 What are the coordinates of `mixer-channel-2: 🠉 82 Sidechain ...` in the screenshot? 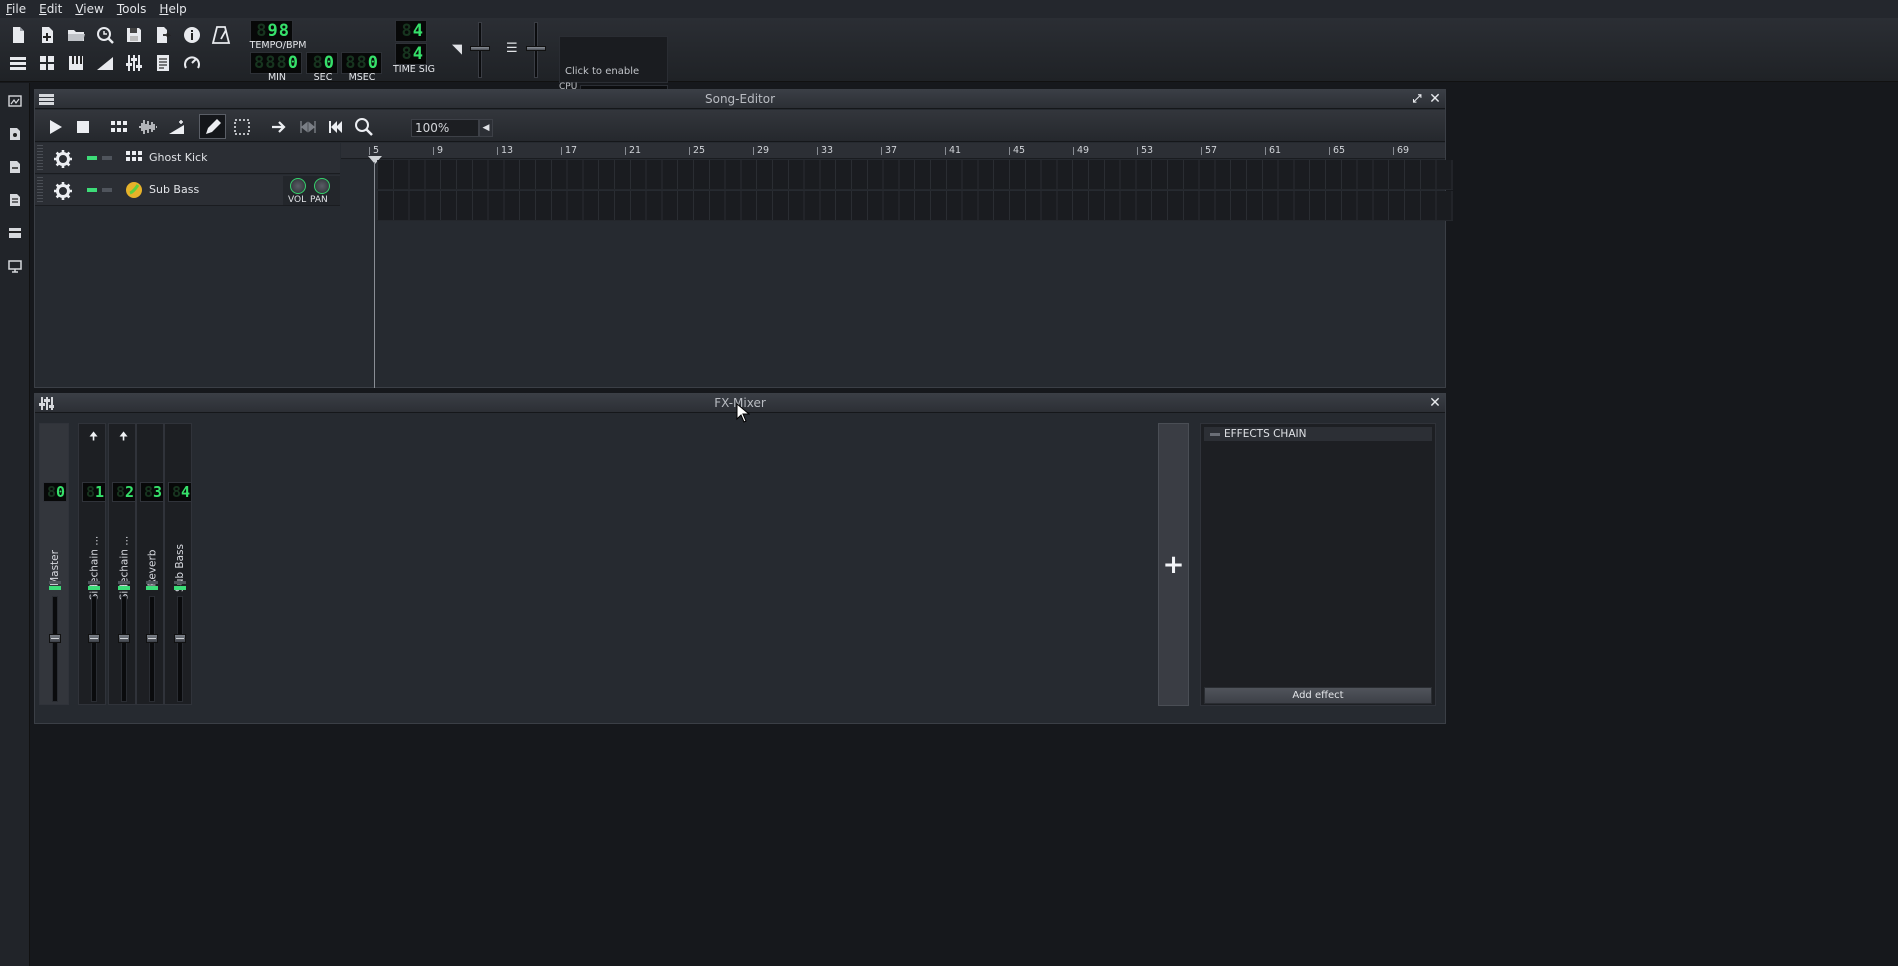 It's located at (122, 564).